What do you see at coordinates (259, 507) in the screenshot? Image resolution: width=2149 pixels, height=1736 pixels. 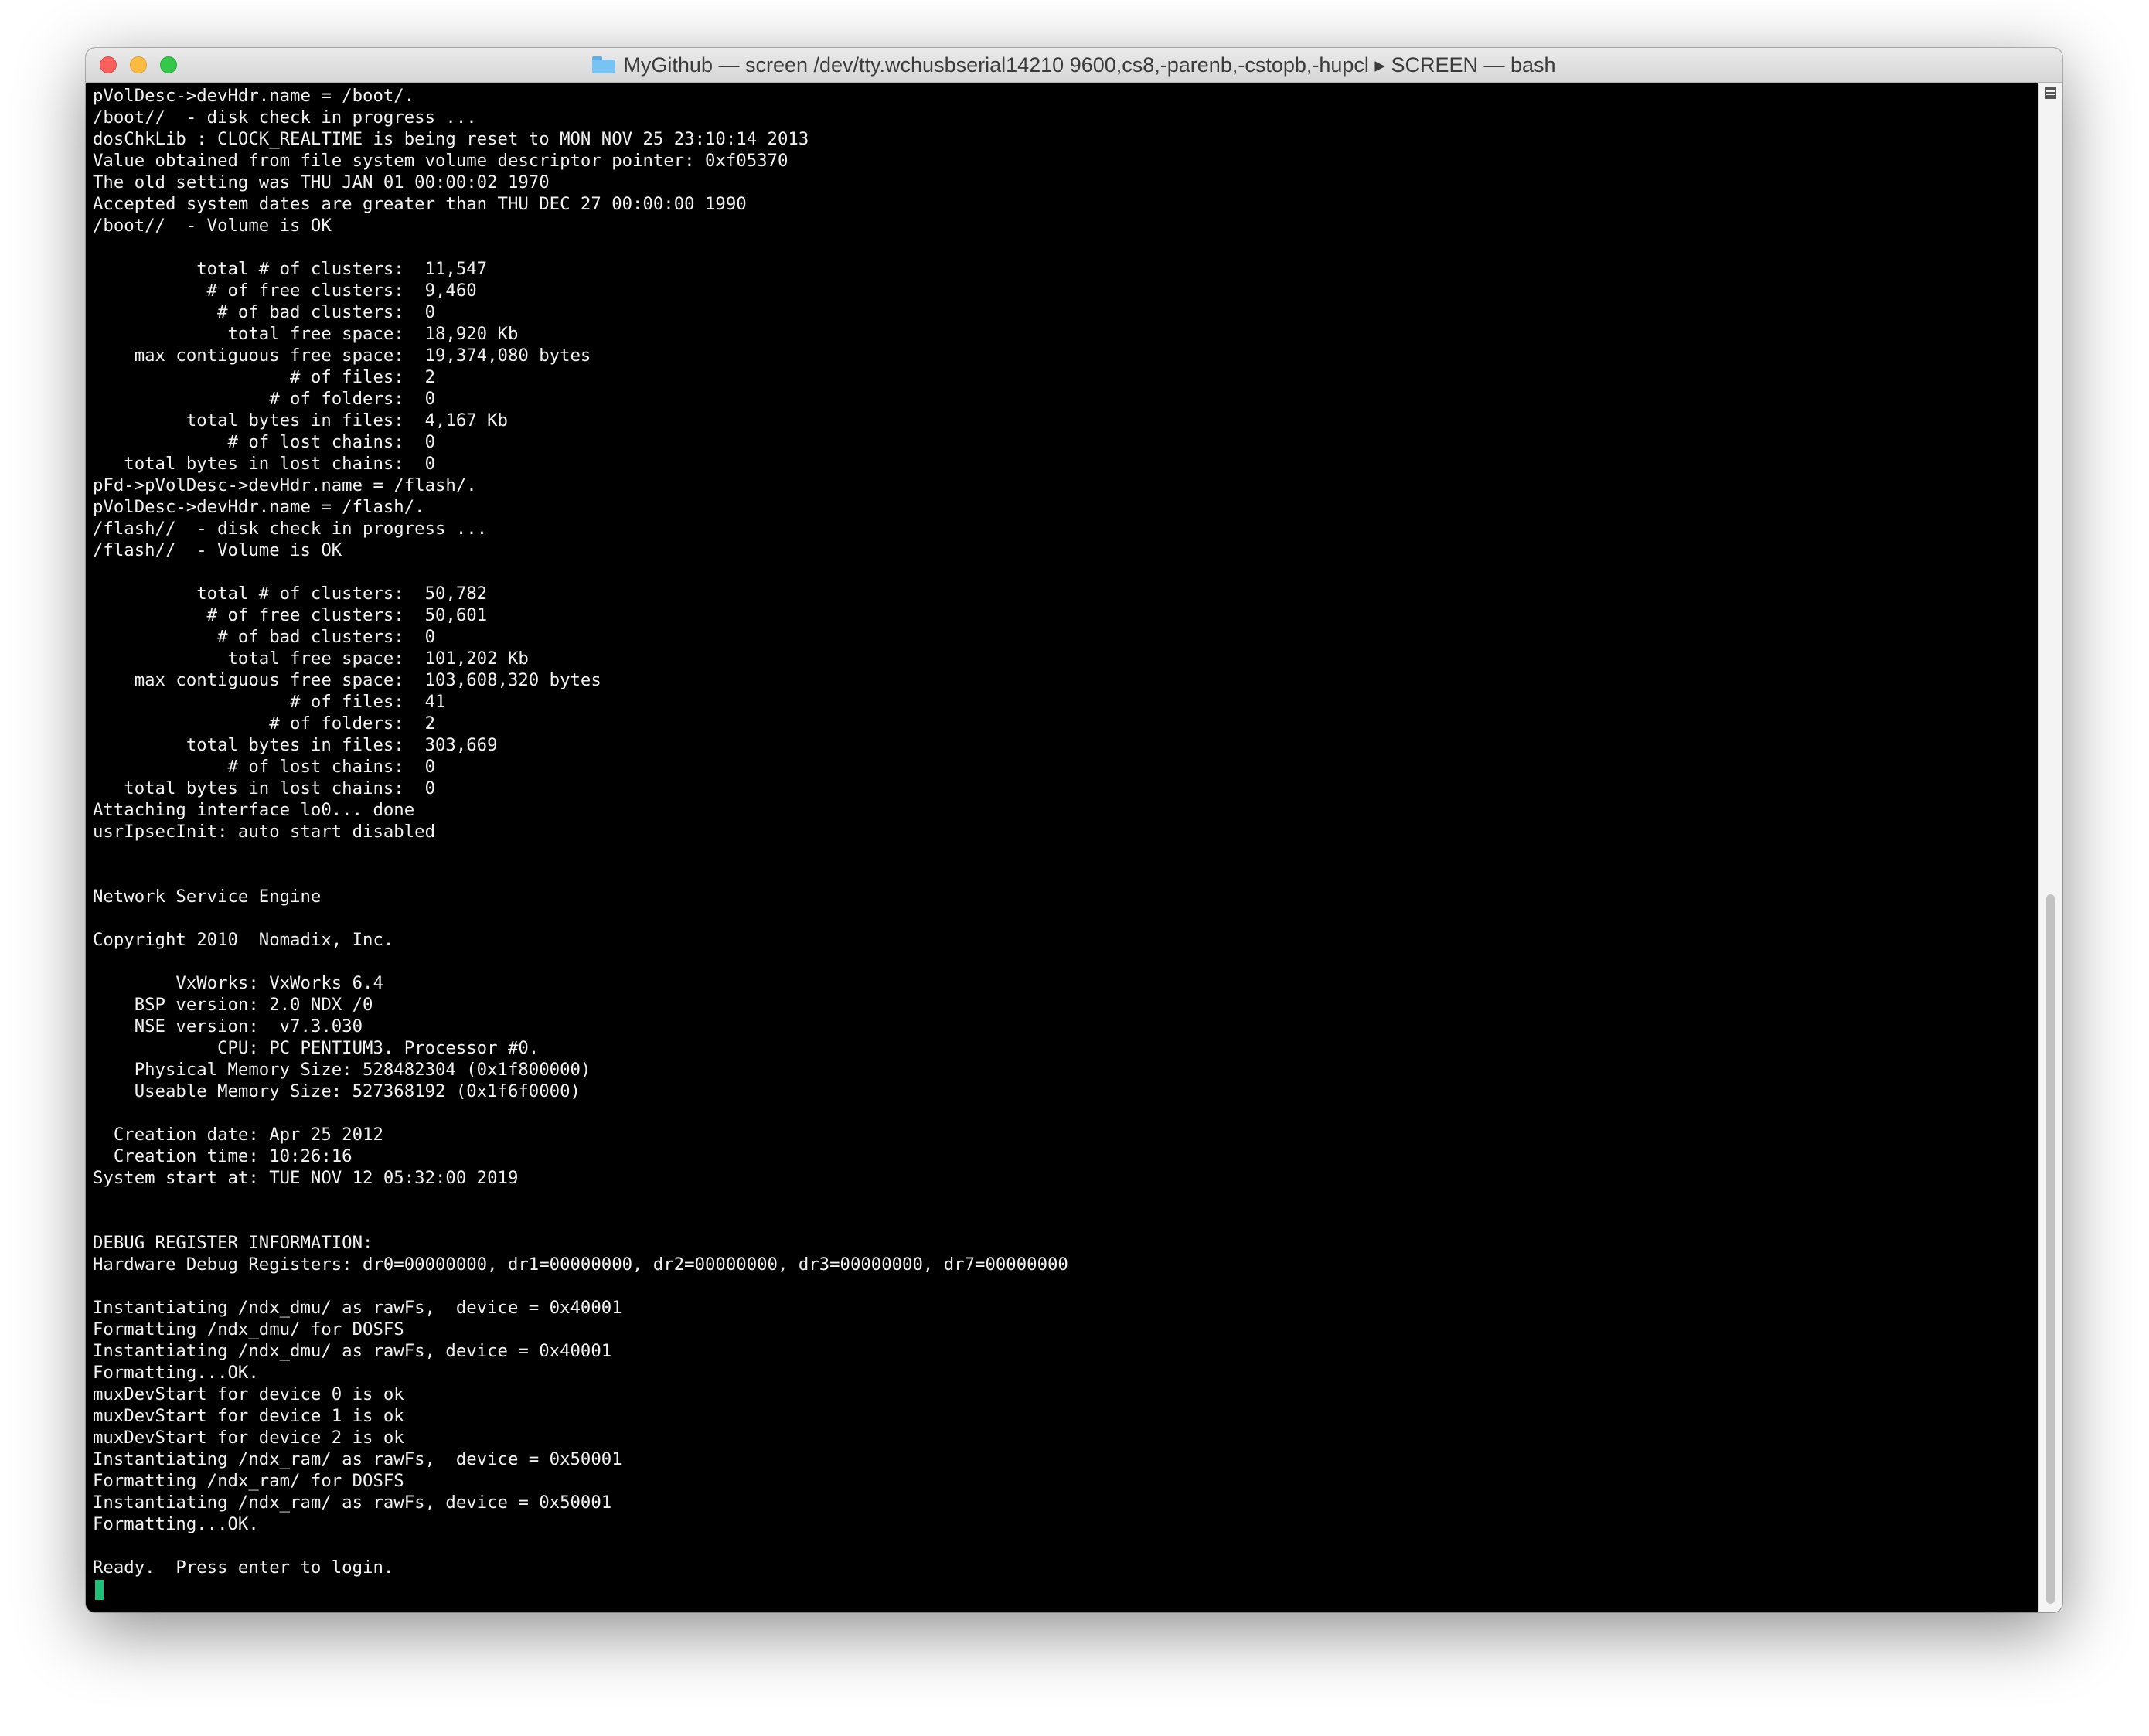 I see `terminal-line: pVolDesc->devHdr.name = /flash/.` at bounding box center [259, 507].